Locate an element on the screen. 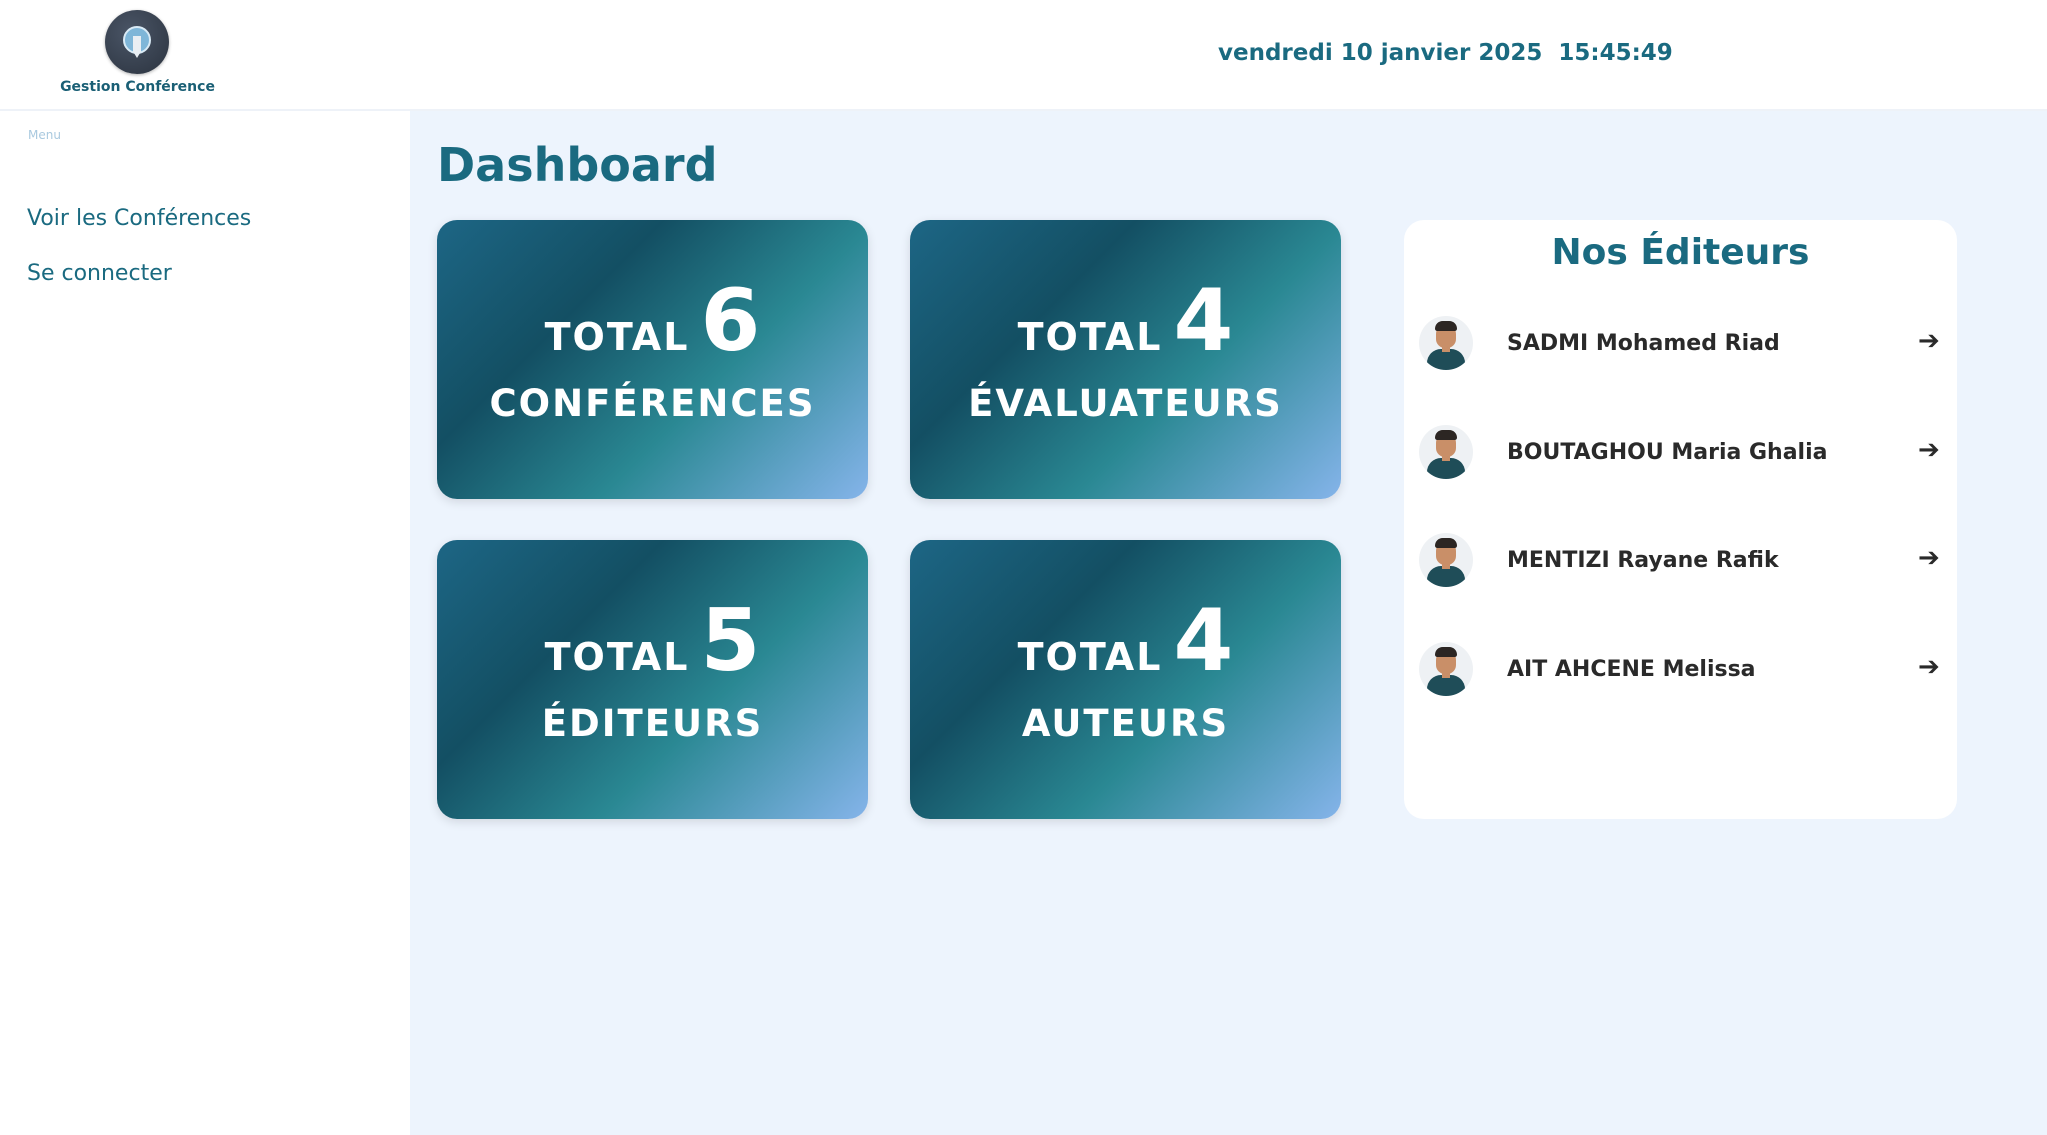 The image size is (2047, 1135). stat-card-editeurs: TOTAL 5 ÉDITEURS is located at coordinates (652, 679).